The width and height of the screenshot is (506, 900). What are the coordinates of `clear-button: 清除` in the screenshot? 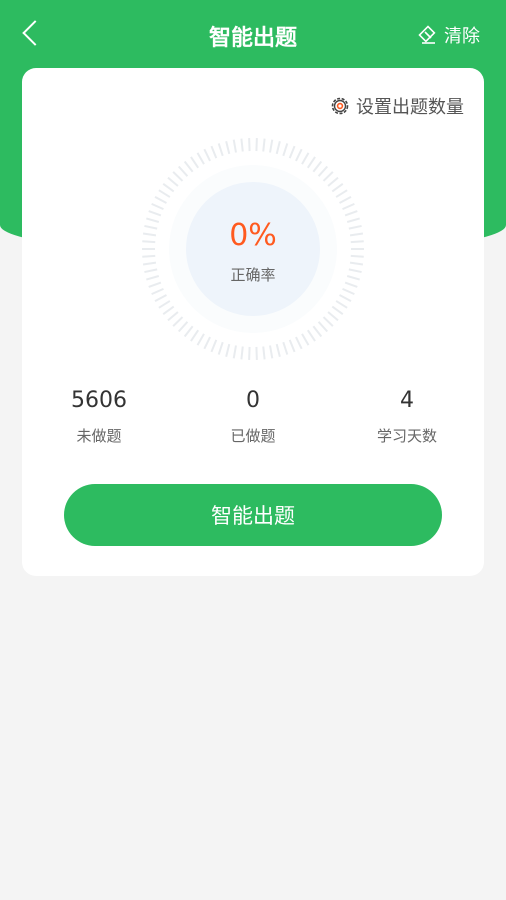 It's located at (449, 35).